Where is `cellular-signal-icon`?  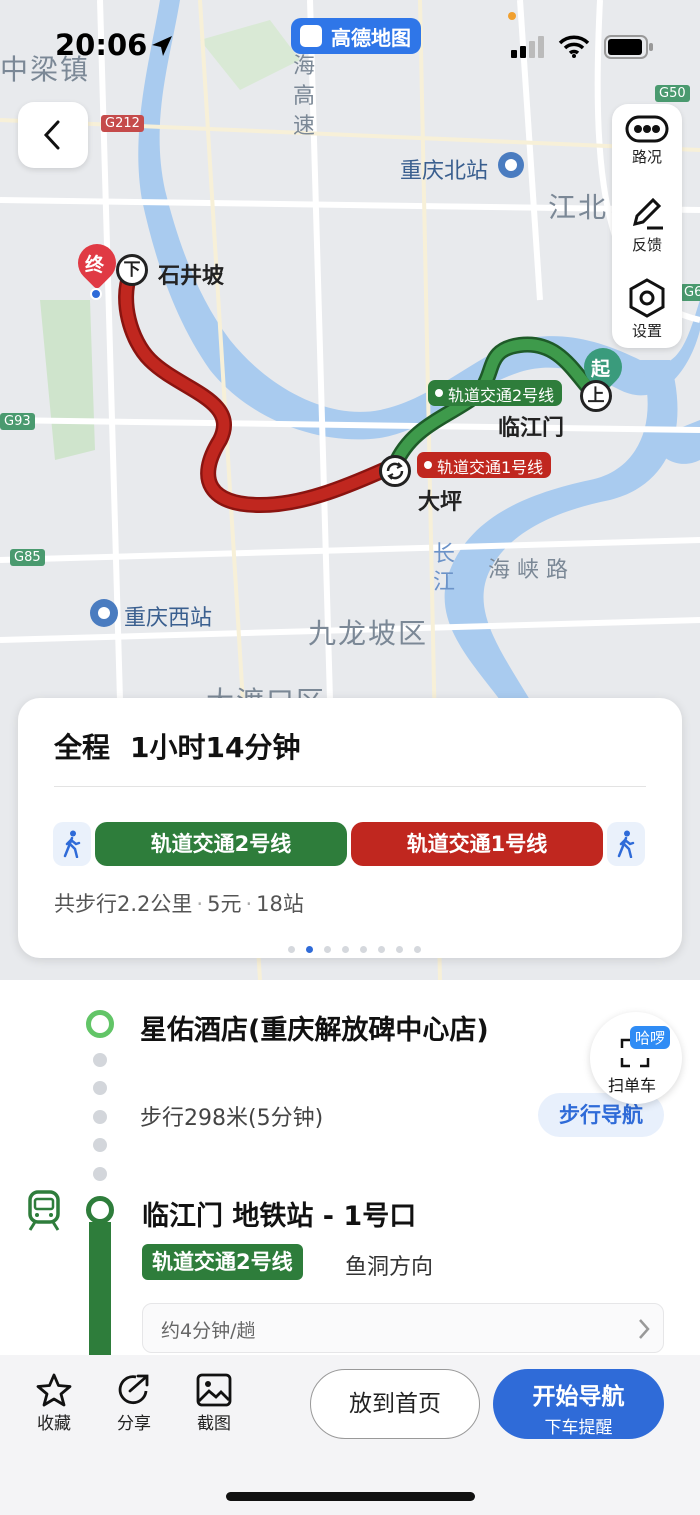
cellular-signal-icon is located at coordinates (527, 47).